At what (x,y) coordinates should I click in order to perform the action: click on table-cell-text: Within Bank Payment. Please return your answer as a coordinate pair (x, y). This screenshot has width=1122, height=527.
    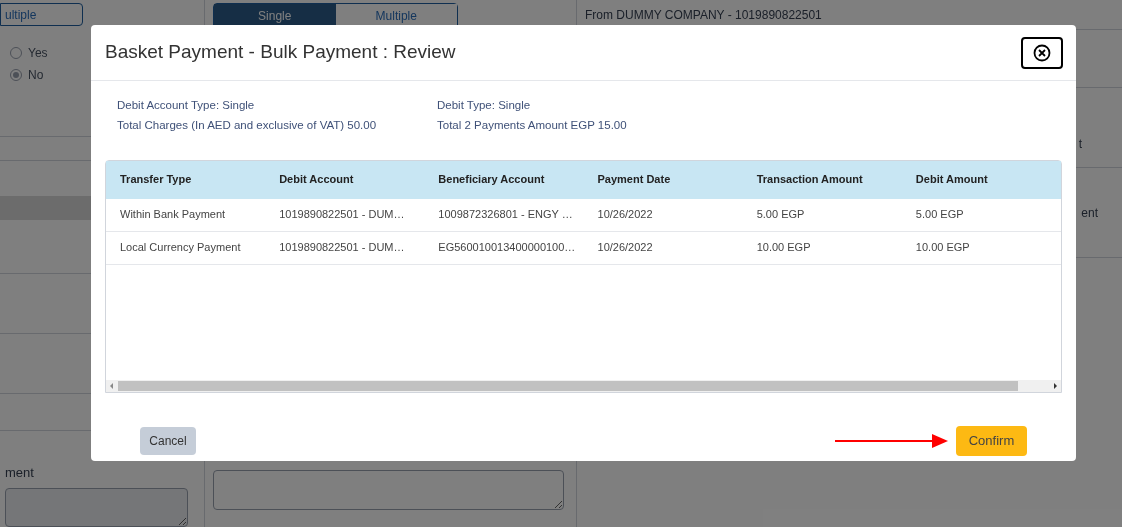
    Looking at the image, I should click on (173, 215).